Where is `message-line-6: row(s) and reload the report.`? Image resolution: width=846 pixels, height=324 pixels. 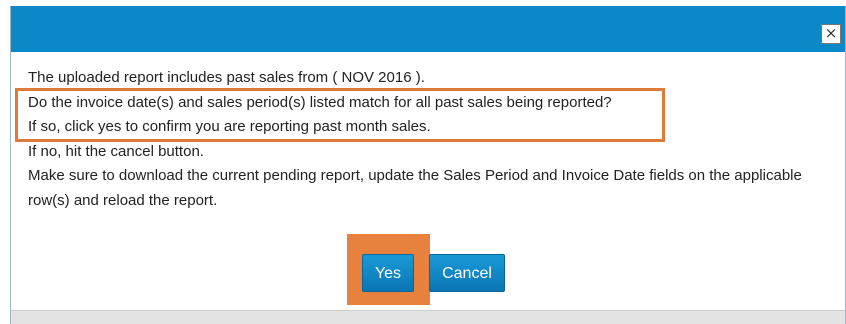 message-line-6: row(s) and reload the report. is located at coordinates (123, 200).